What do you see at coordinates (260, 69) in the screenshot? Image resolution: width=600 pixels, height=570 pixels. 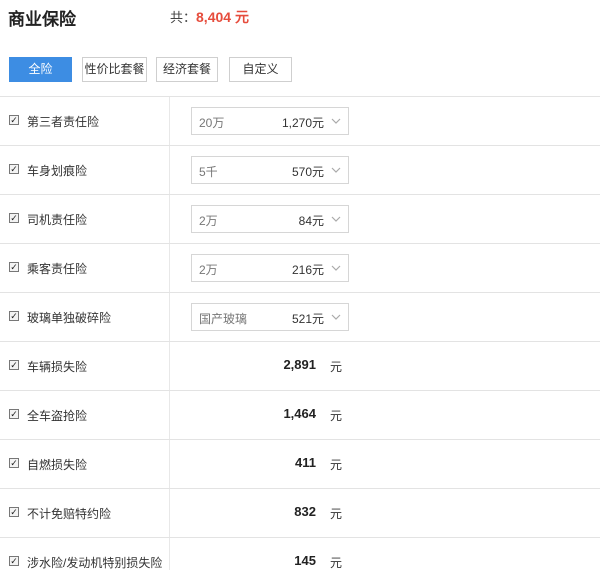 I see `tab-custom: 自定义` at bounding box center [260, 69].